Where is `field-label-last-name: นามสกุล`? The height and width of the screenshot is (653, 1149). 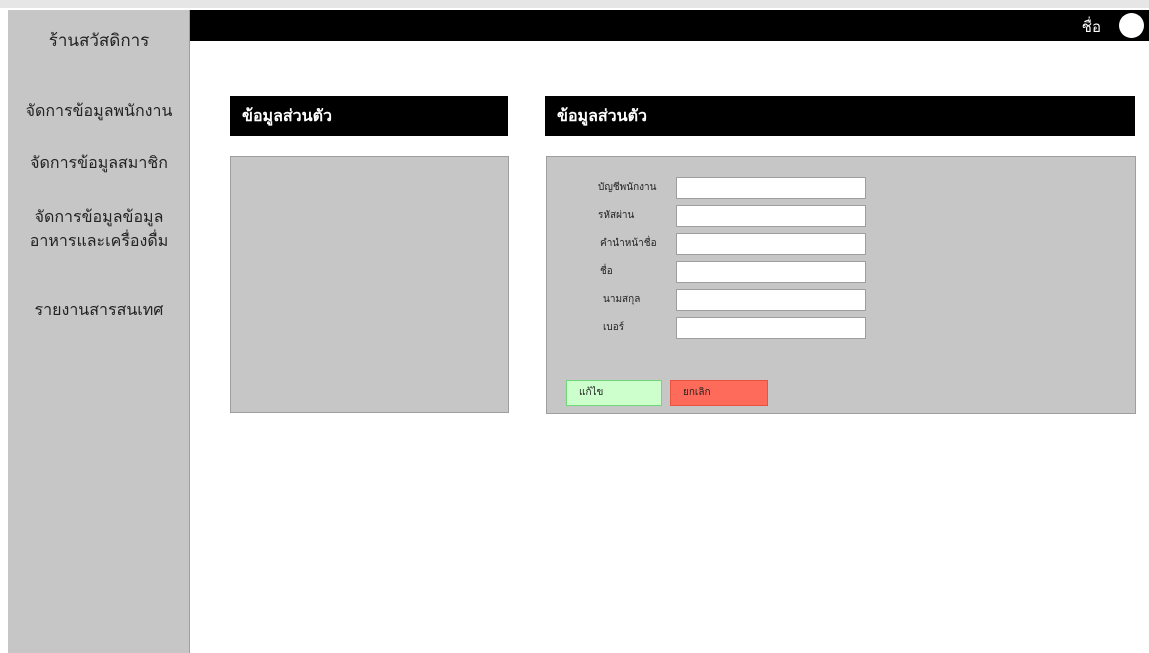 field-label-last-name: นามสกุล is located at coordinates (622, 299).